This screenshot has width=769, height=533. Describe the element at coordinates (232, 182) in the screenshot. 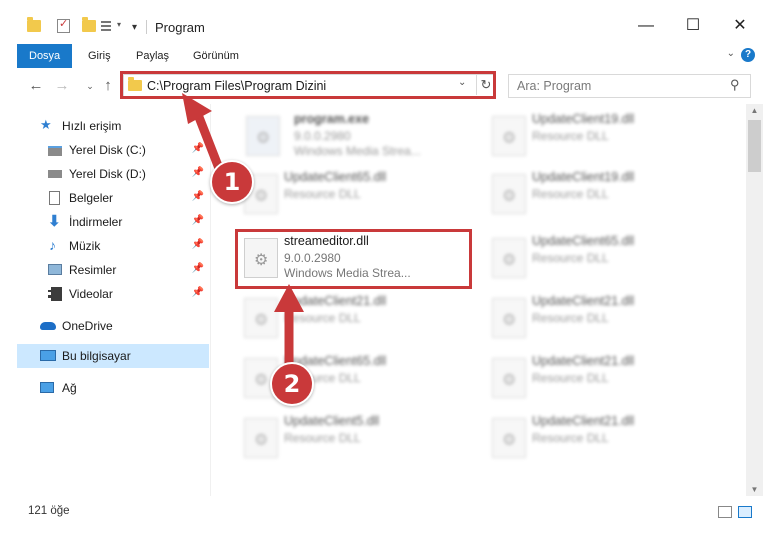

I see `step-1-badge: 1` at that location.